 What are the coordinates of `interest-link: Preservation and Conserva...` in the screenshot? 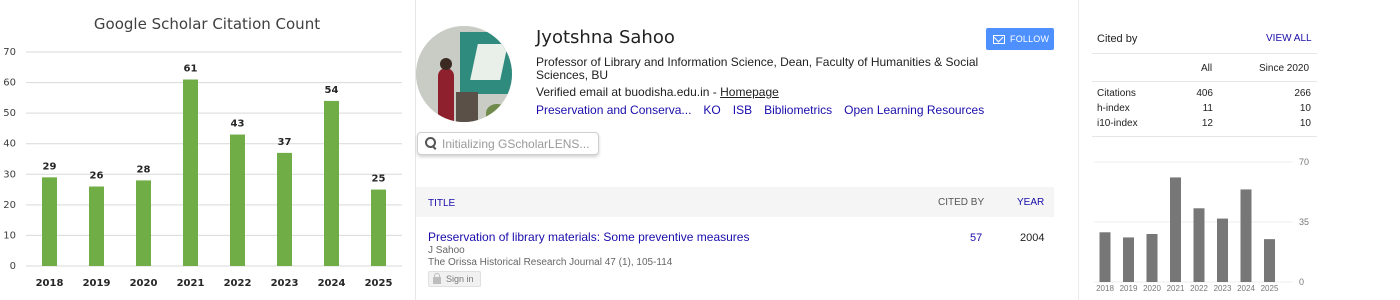 It's located at (613, 110).